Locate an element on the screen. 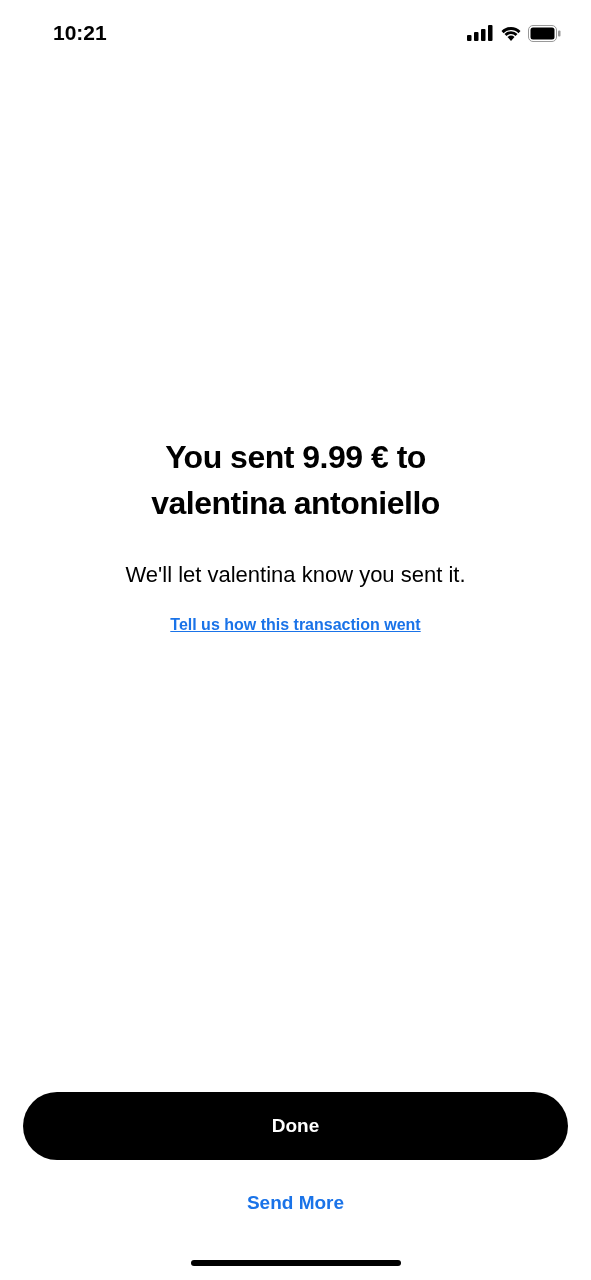  feedback-link: Tell us how this transaction went is located at coordinates (295, 625).